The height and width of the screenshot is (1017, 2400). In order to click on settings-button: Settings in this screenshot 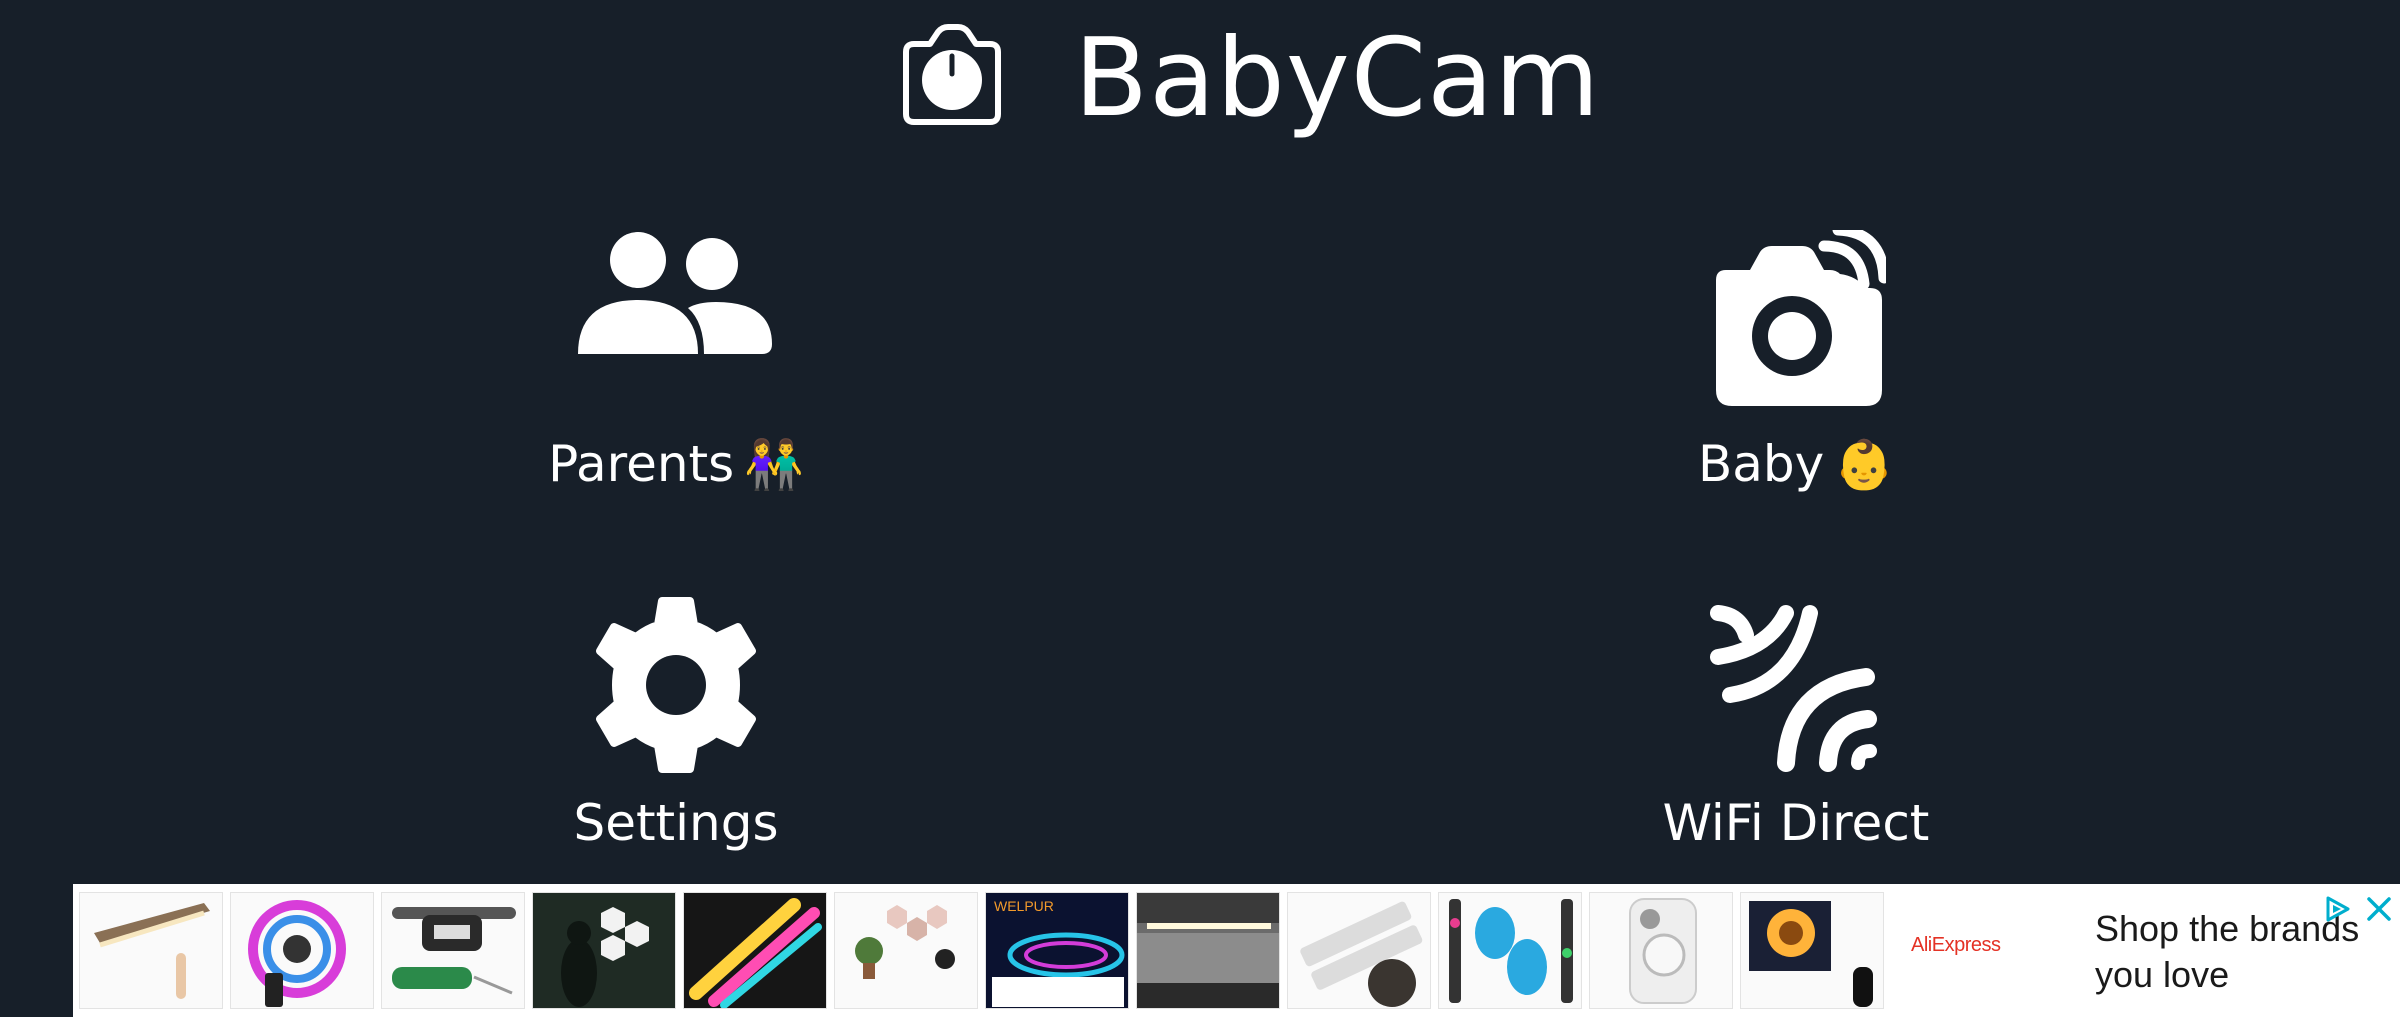, I will do `click(676, 745)`.